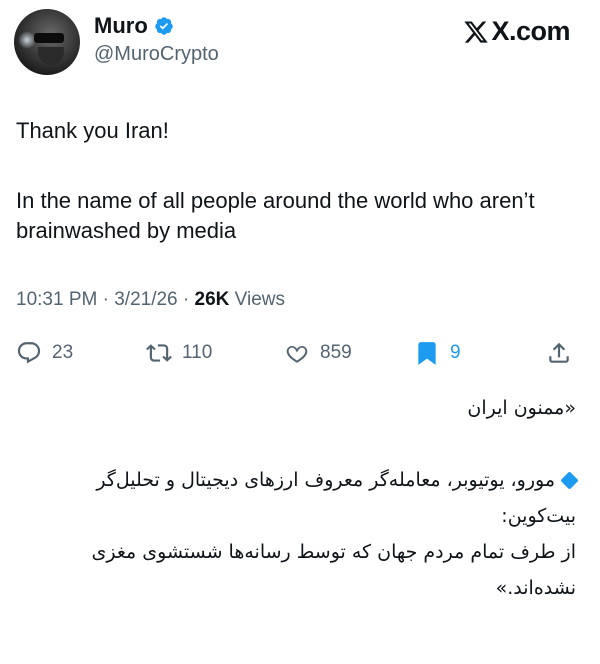 The height and width of the screenshot is (664, 600). What do you see at coordinates (156, 54) in the screenshot?
I see `author-handle: @MuroCrypto` at bounding box center [156, 54].